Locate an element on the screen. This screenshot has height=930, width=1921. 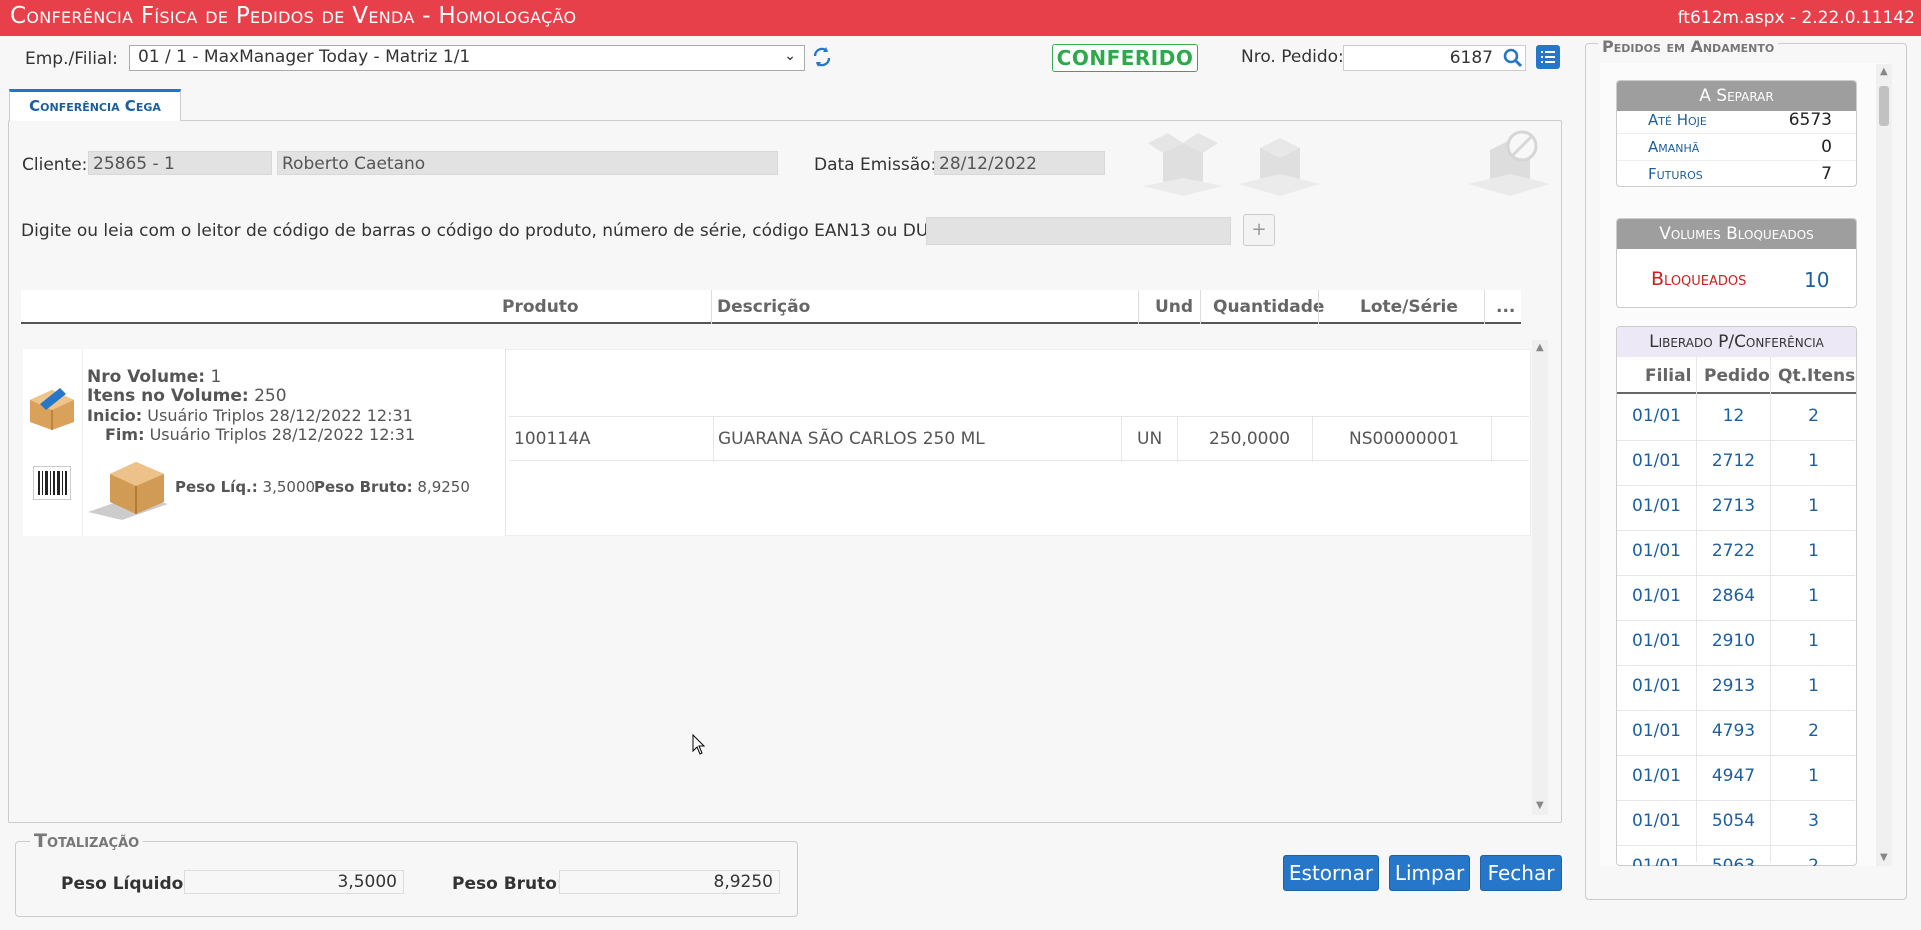
liberado-pedido: 2722 is located at coordinates (1733, 551).